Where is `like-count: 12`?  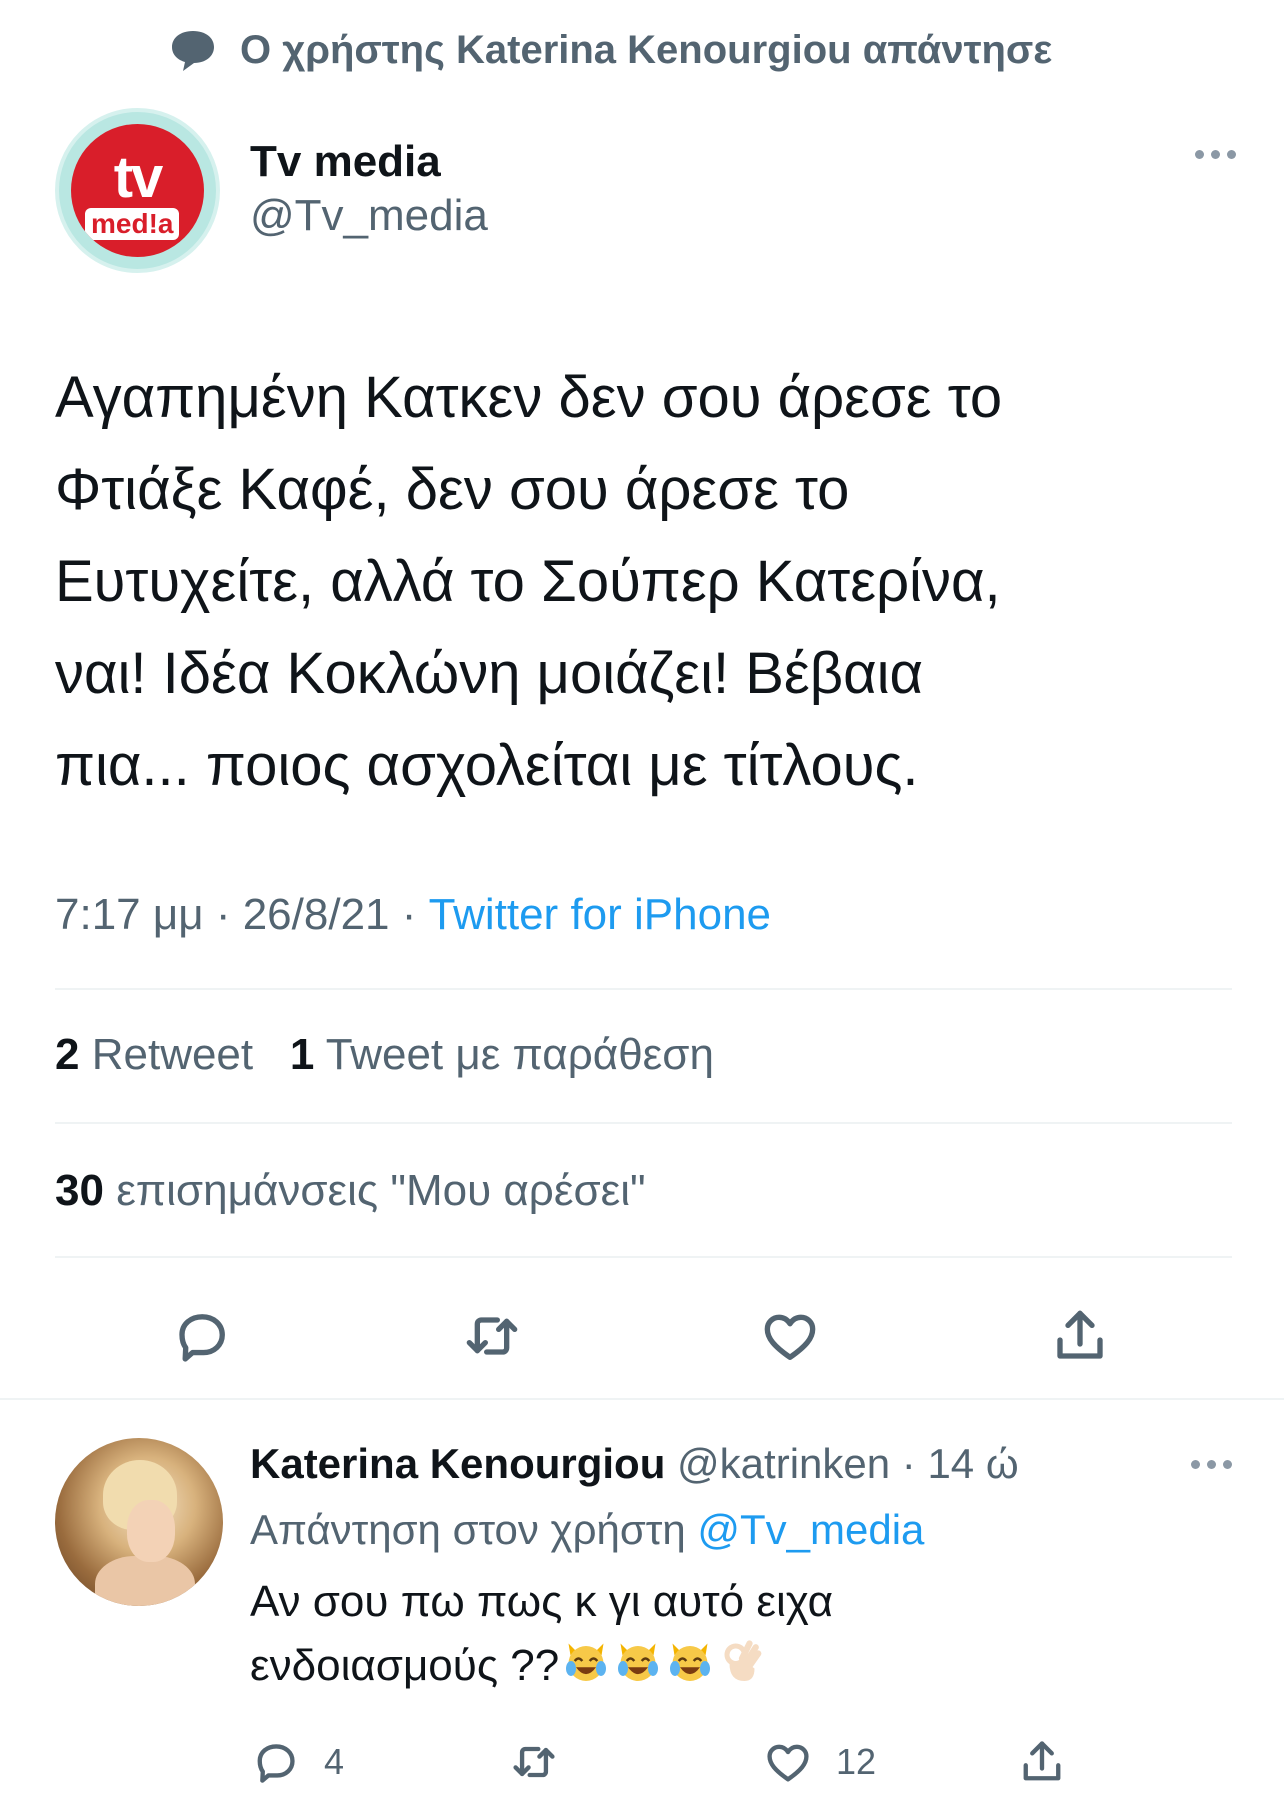
like-count: 12 is located at coordinates (856, 1761).